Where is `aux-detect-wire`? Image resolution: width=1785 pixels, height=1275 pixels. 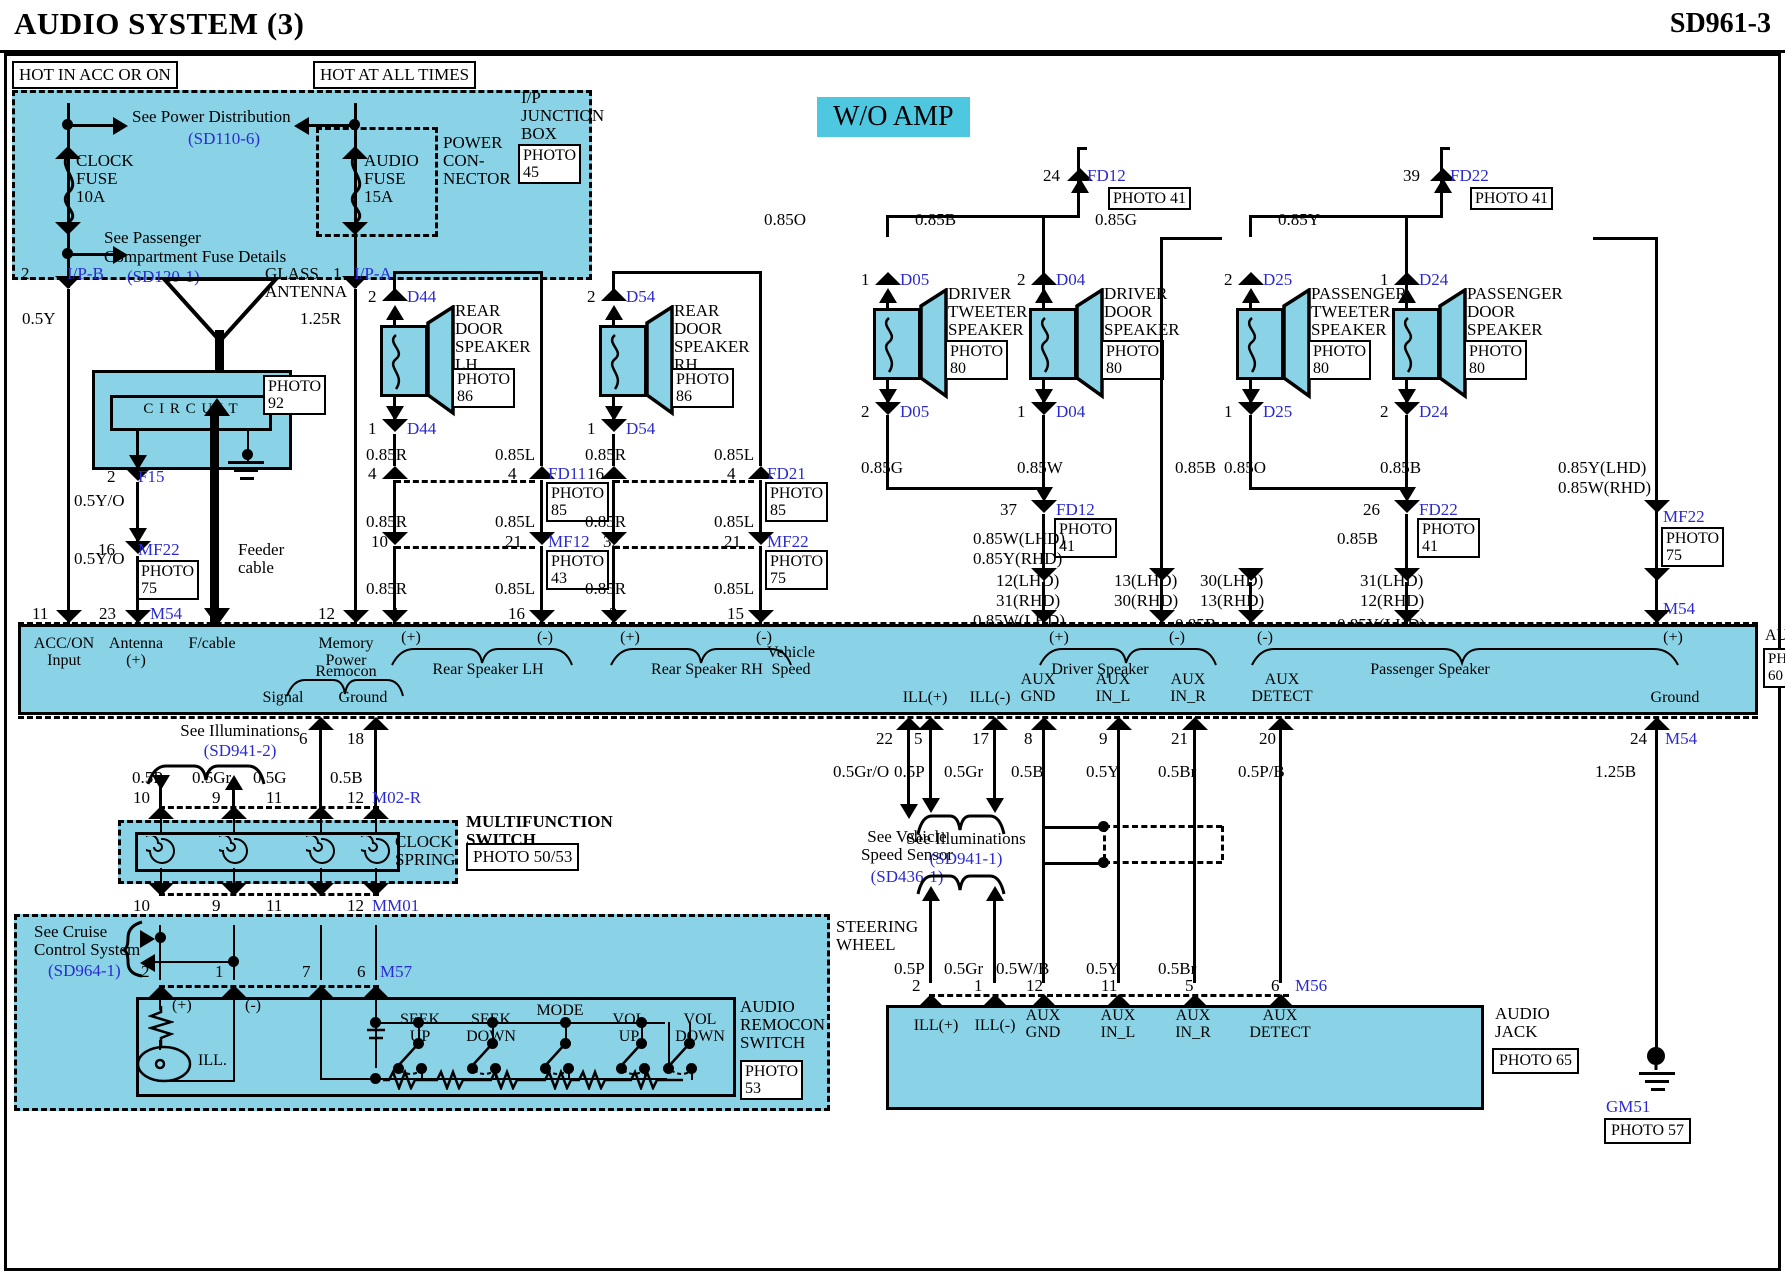
aux-detect-wire is located at coordinates (1280, 853).